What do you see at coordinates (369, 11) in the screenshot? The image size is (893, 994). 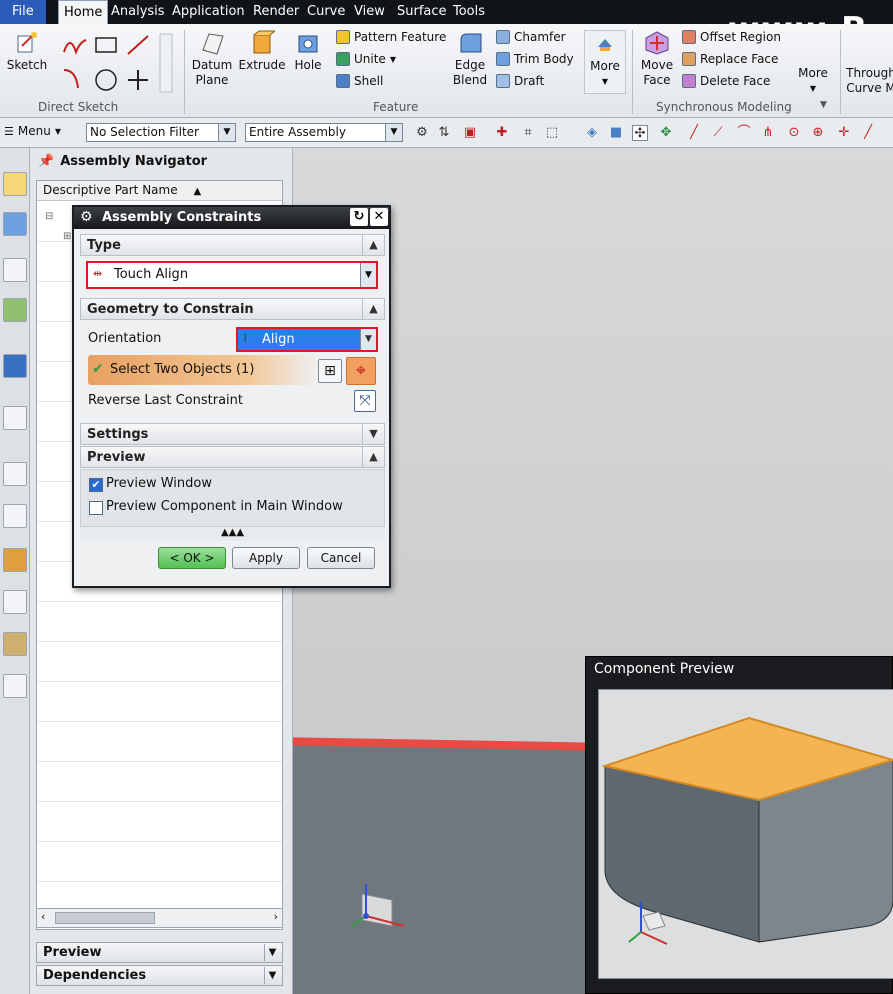 I see `tab-view: View` at bounding box center [369, 11].